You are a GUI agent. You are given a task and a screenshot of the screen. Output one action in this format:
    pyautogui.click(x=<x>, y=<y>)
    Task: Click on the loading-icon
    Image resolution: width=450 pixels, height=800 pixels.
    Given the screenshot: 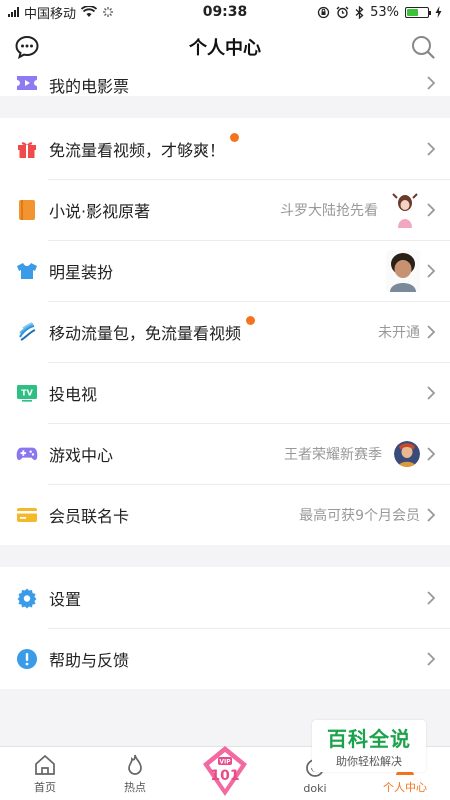 What is the action you would take?
    pyautogui.click(x=108, y=12)
    